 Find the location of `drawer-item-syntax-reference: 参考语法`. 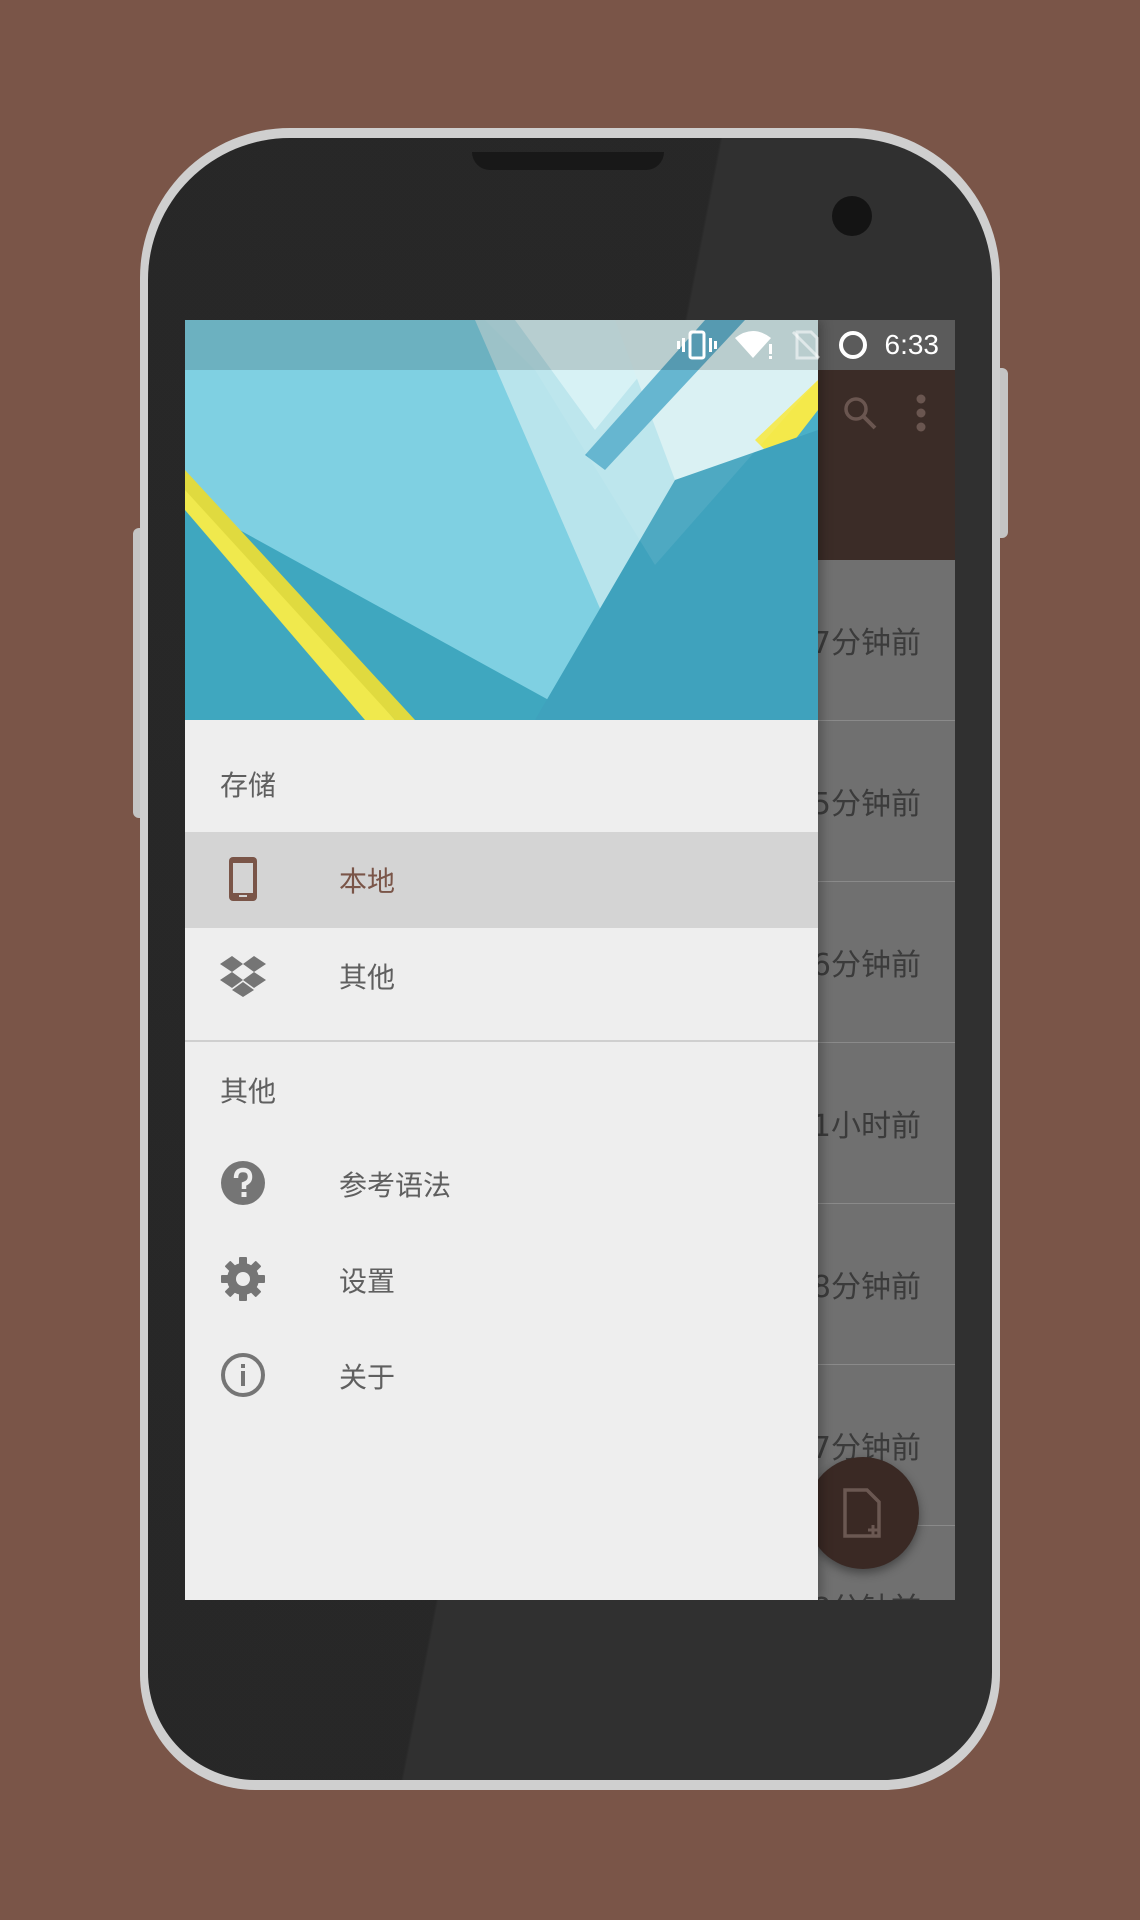

drawer-item-syntax-reference: 参考语法 is located at coordinates (501, 1184).